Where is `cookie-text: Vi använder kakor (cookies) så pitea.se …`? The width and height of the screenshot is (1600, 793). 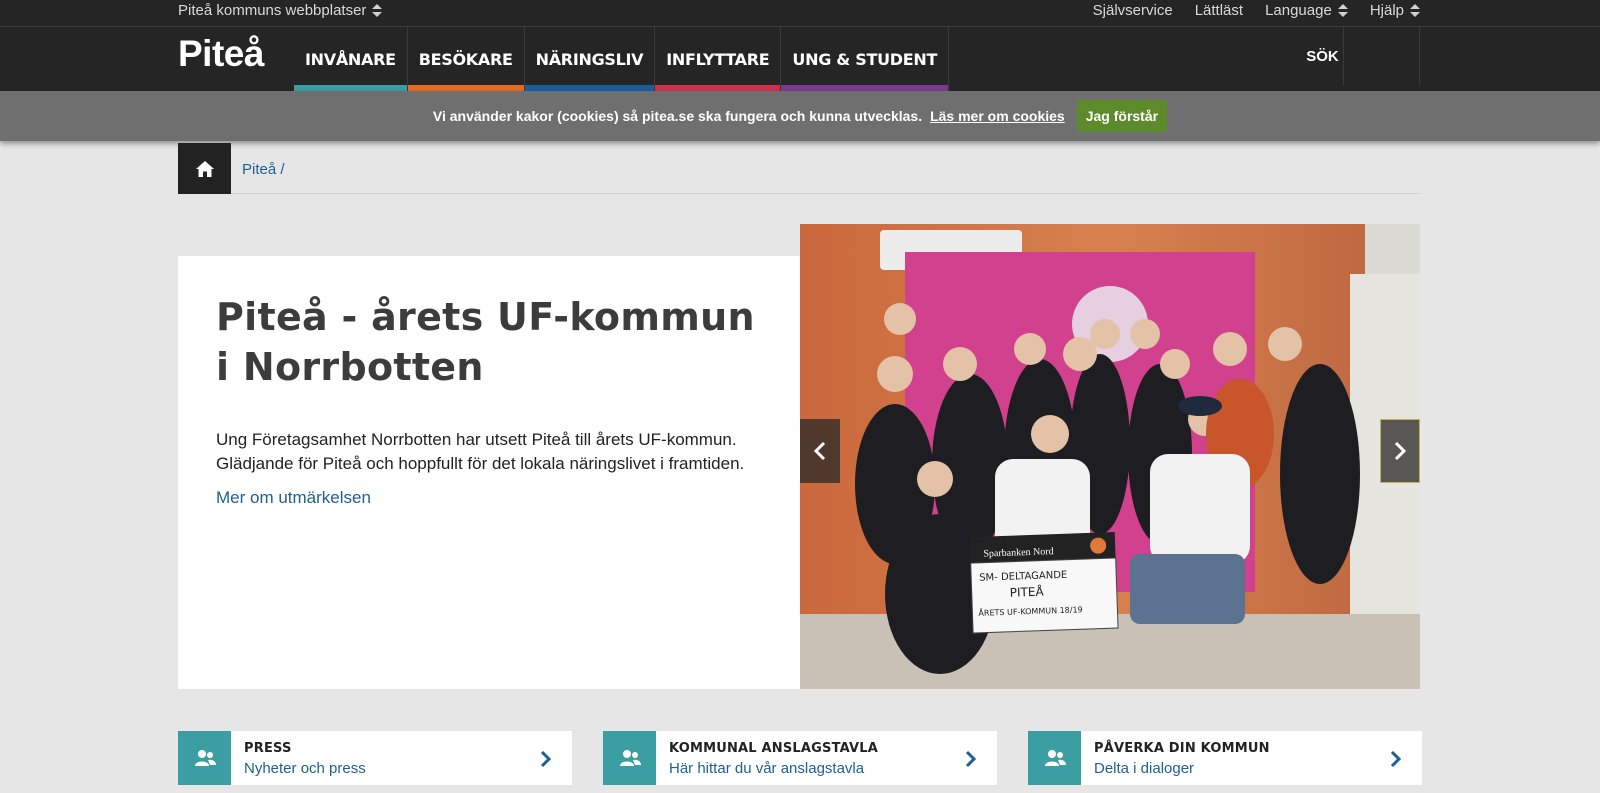
cookie-text: Vi använder kakor (cookies) så pitea.se … is located at coordinates (677, 116).